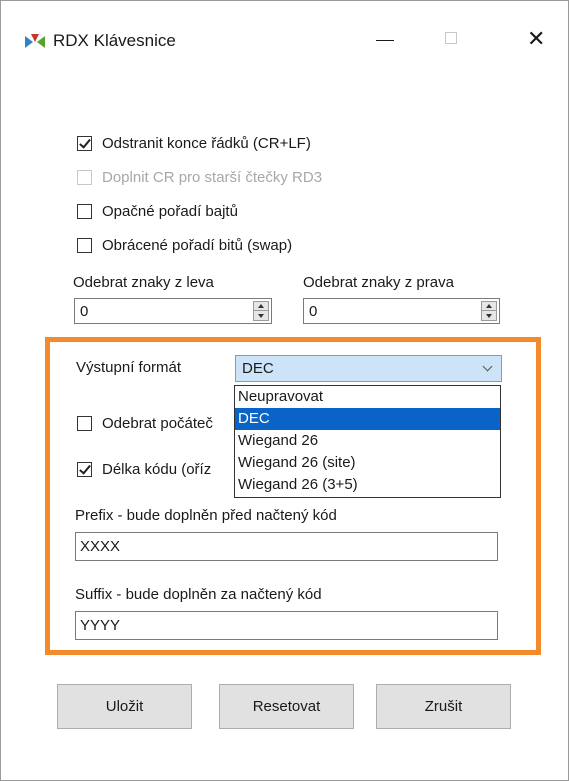 The image size is (569, 781). I want to click on output-format-label: Výstupní formát, so click(129, 367).